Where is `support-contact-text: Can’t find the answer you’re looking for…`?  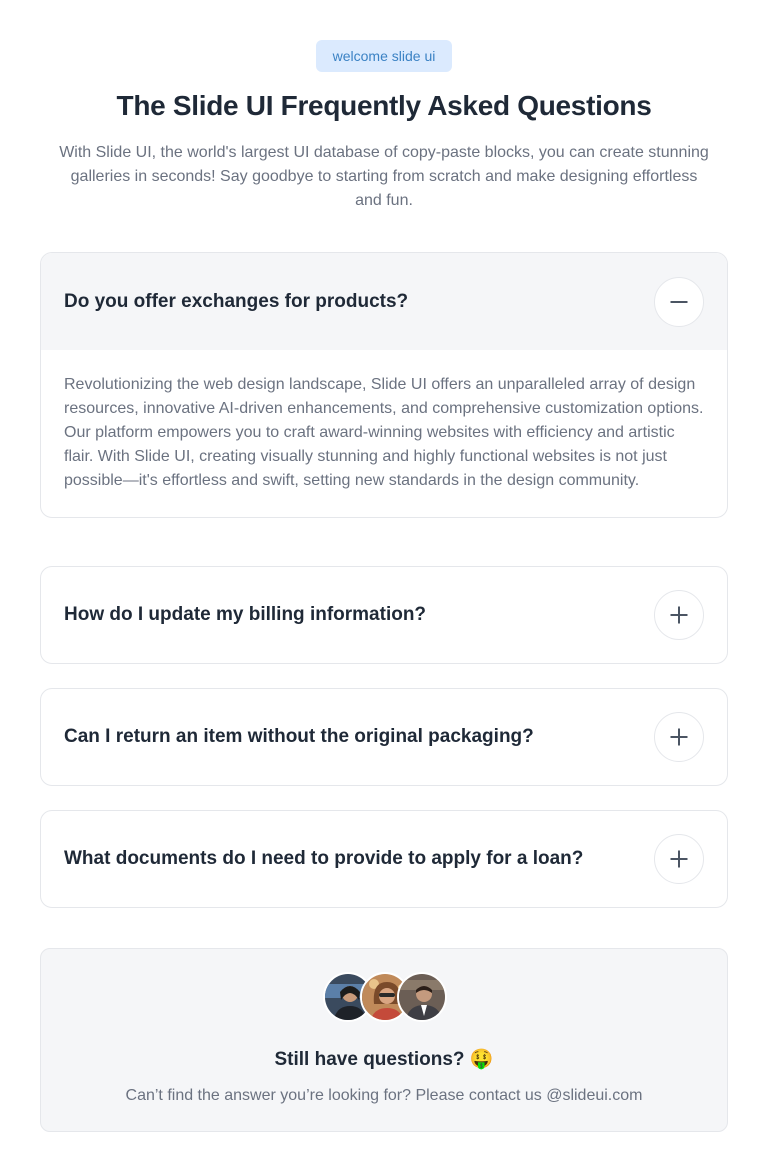 support-contact-text: Can’t find the answer you’re looking for… is located at coordinates (384, 1095).